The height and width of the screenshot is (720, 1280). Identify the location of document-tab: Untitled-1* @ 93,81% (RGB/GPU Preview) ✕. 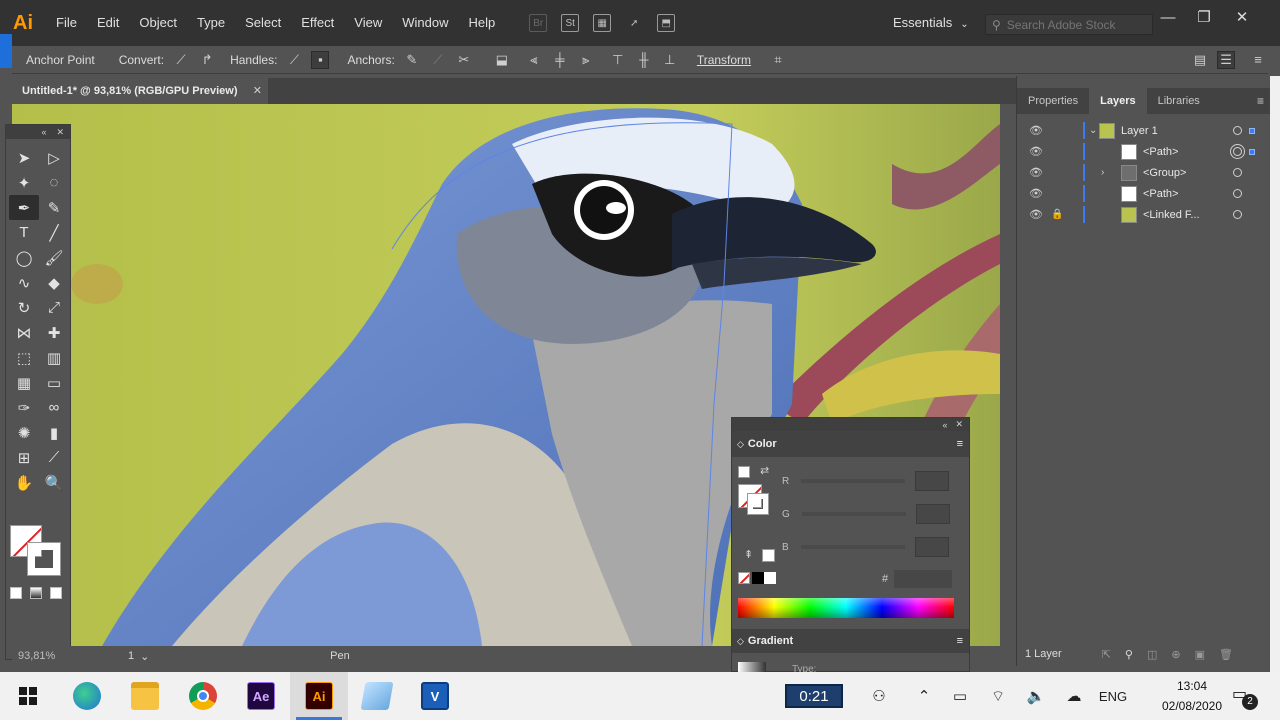
(140, 91).